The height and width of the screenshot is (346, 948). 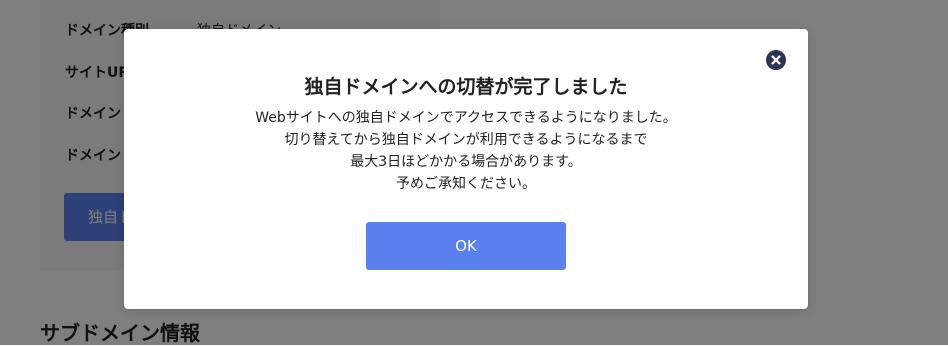 I want to click on ok-button: OK, so click(x=466, y=246).